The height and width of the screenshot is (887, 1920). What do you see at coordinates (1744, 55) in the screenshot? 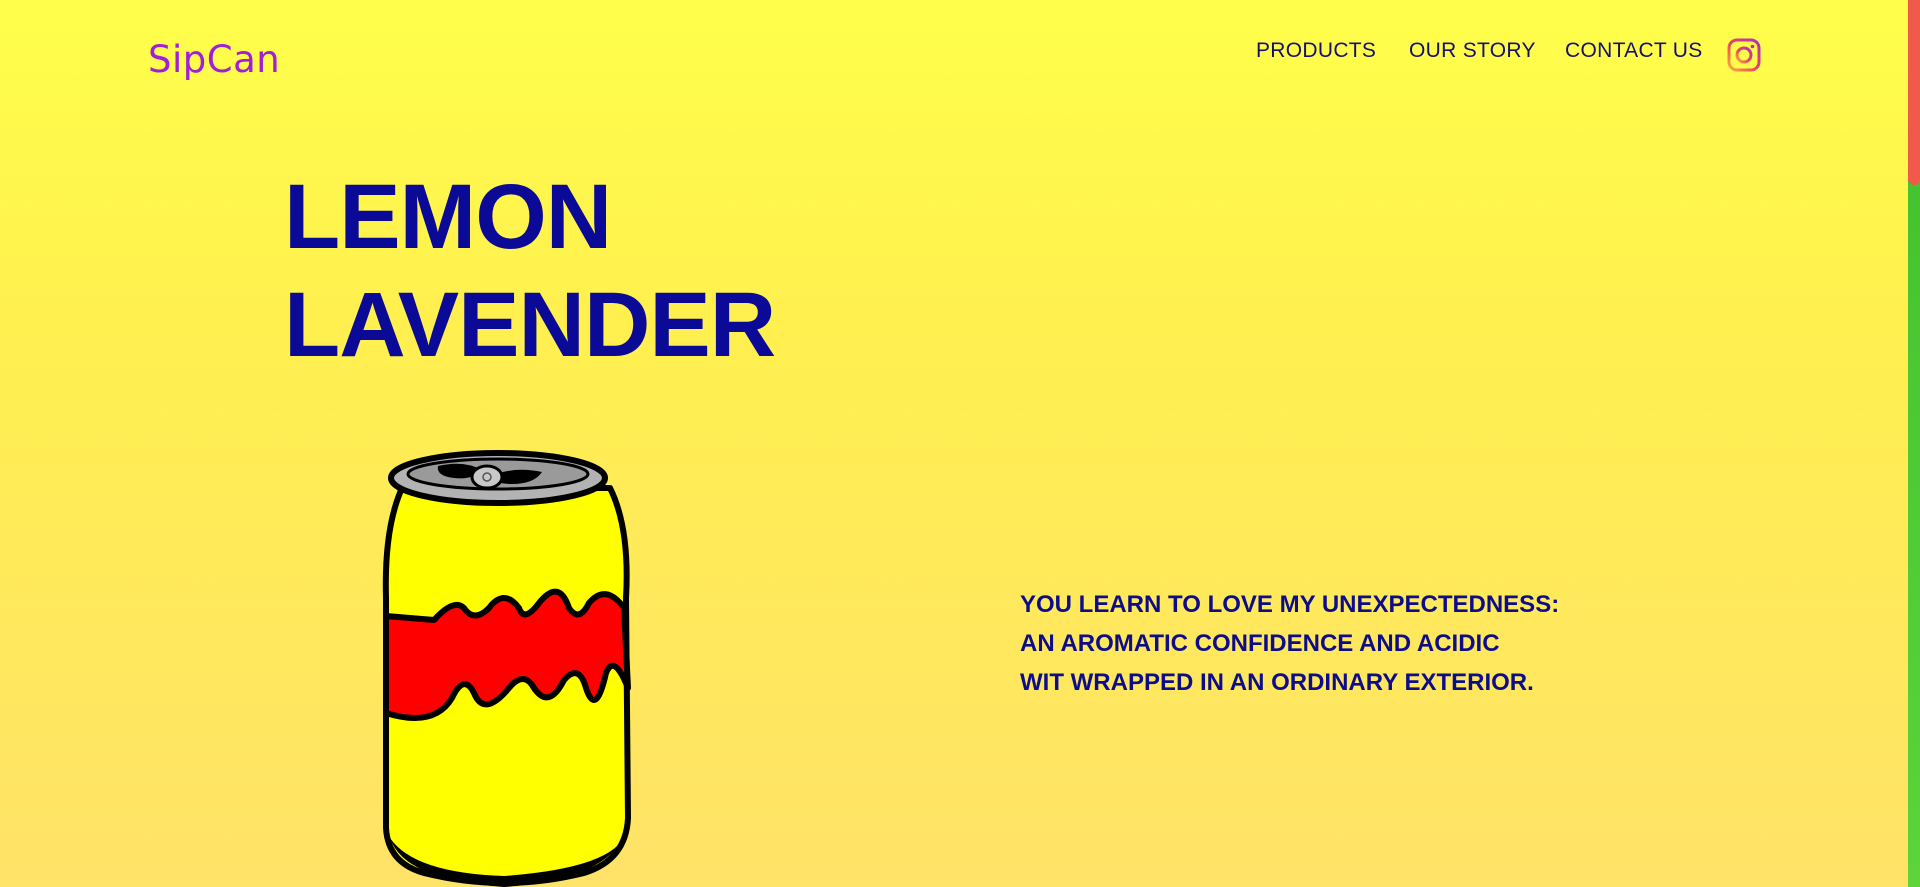
I see `instagram-icon` at bounding box center [1744, 55].